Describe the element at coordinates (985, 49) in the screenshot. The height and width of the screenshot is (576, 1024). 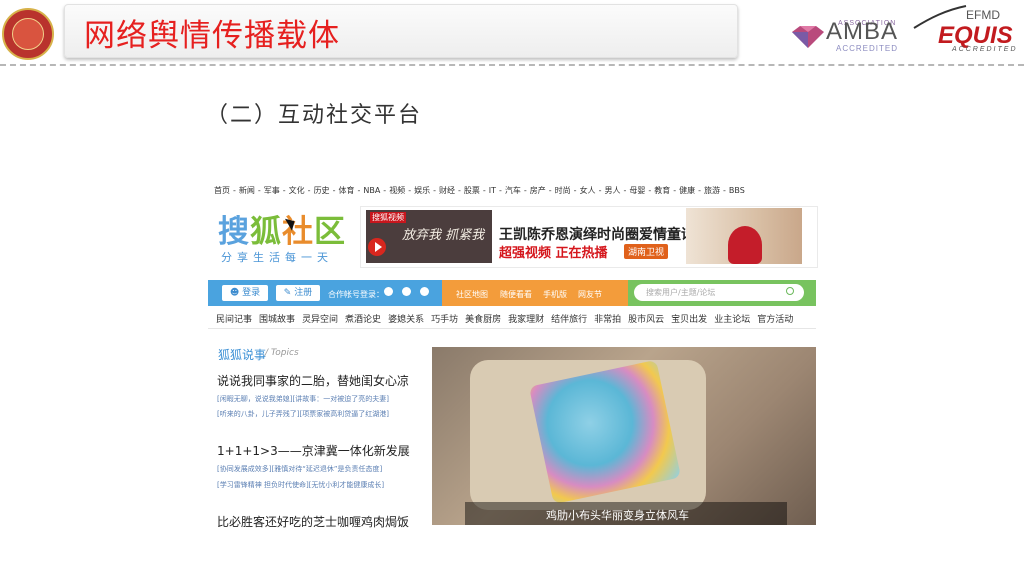
I see `equis-accredited-text: ACCREDITED` at that location.